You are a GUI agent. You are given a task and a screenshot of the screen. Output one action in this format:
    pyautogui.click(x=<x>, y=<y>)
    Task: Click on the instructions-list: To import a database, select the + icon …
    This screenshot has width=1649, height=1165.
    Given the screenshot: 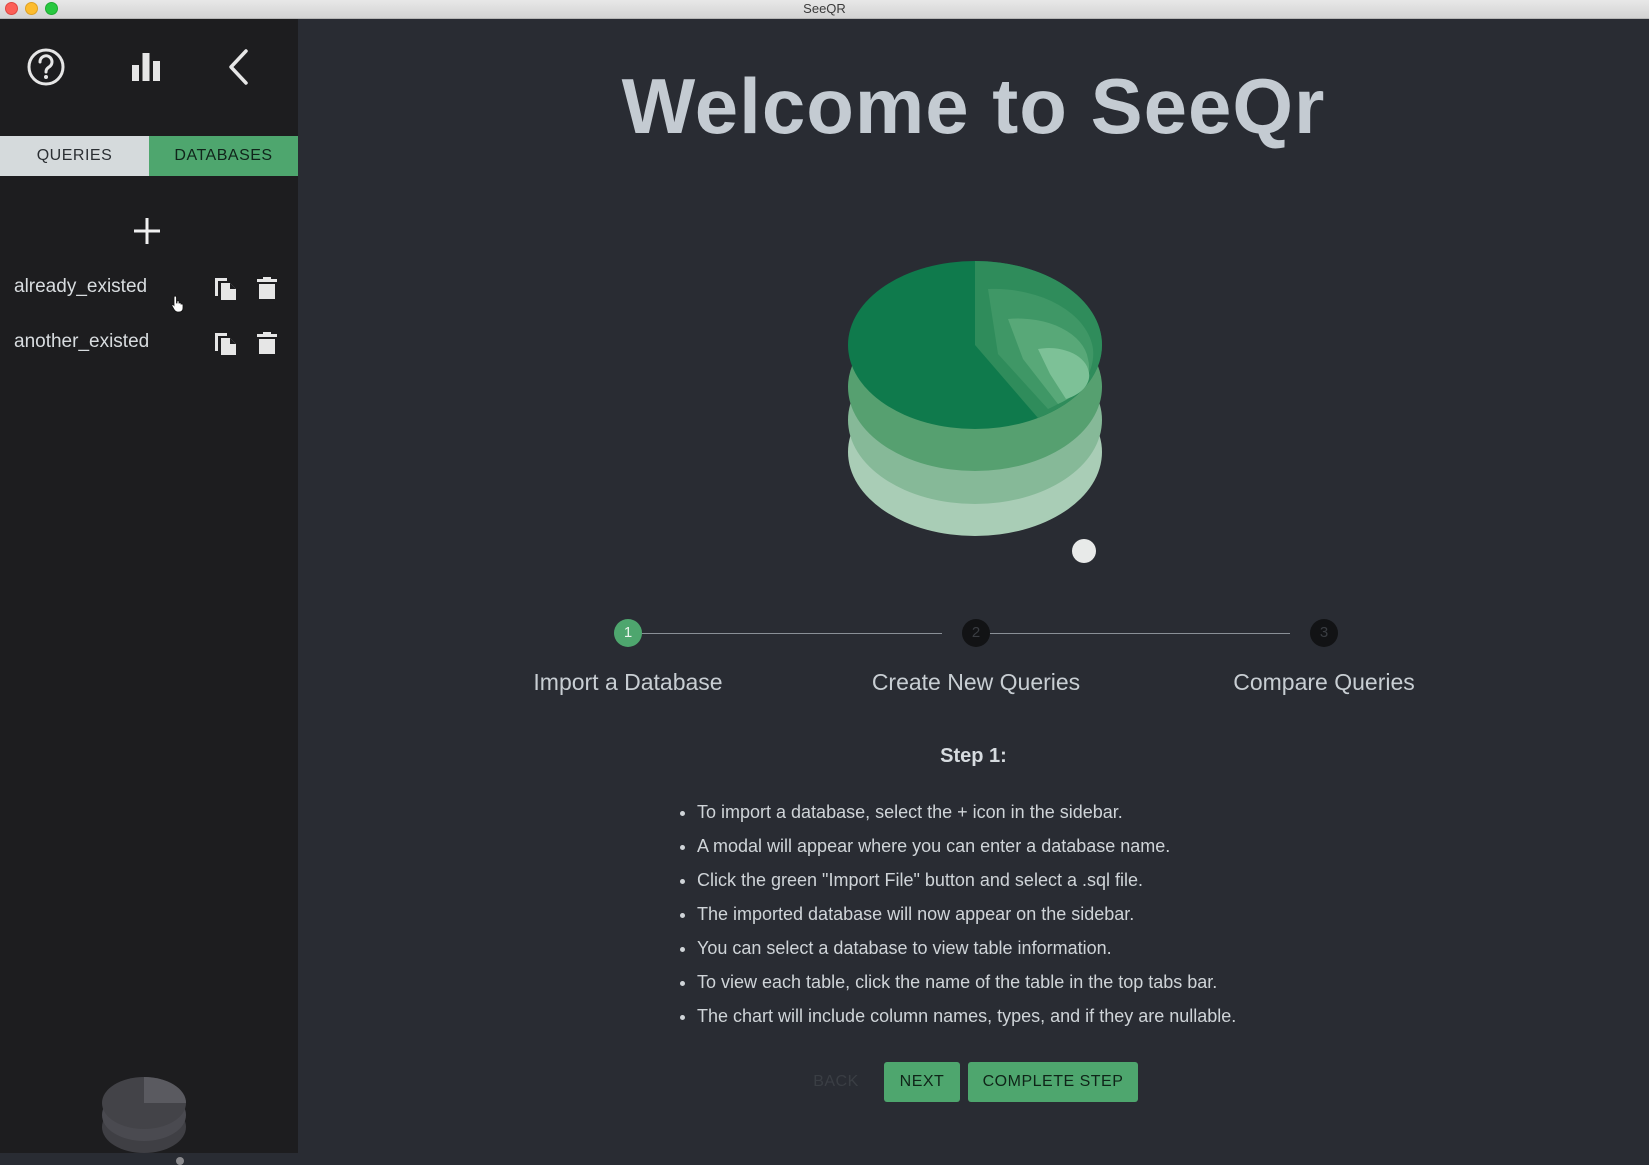 What is the action you would take?
    pyautogui.click(x=1023, y=914)
    